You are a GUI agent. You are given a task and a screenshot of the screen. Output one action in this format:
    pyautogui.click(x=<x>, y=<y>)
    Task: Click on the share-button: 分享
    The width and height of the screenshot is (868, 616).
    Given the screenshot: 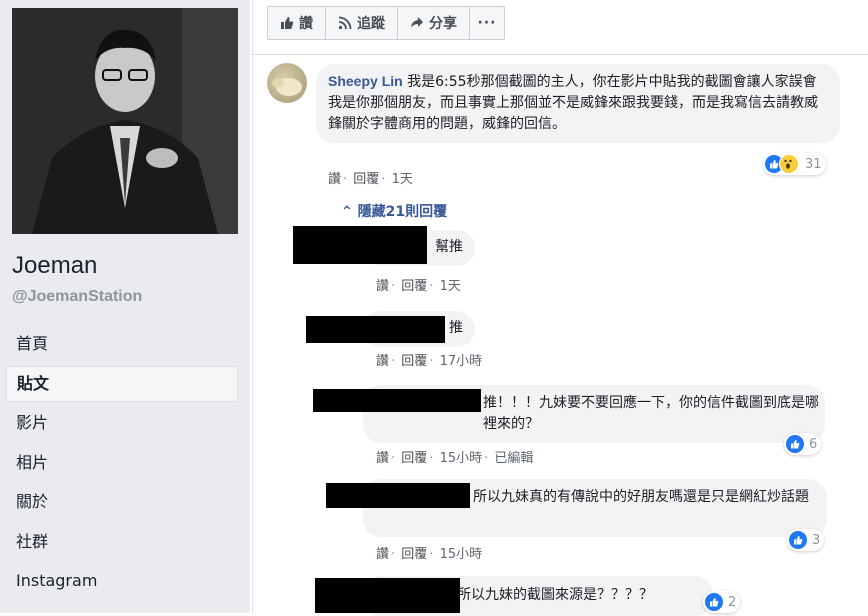 What is the action you would take?
    pyautogui.click(x=433, y=23)
    